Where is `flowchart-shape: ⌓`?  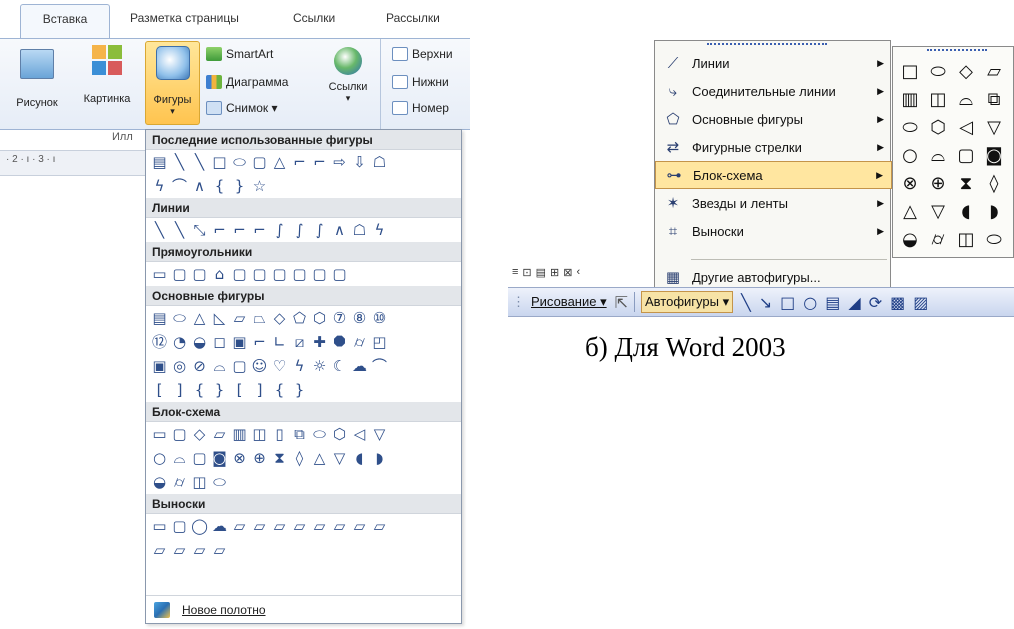
flowchart-shape: ⌓ is located at coordinates (966, 100).